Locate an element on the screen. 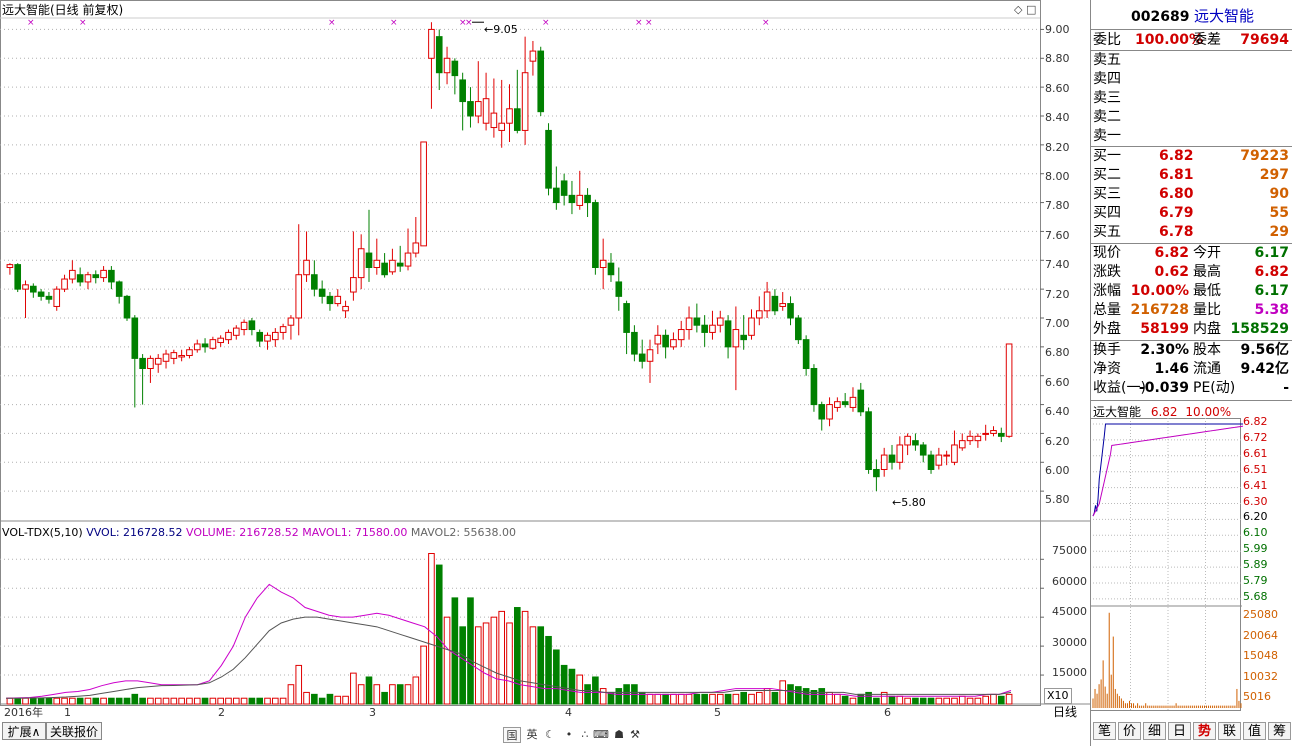 The height and width of the screenshot is (746, 1292). mini-name: 远大智能 is located at coordinates (1117, 412).